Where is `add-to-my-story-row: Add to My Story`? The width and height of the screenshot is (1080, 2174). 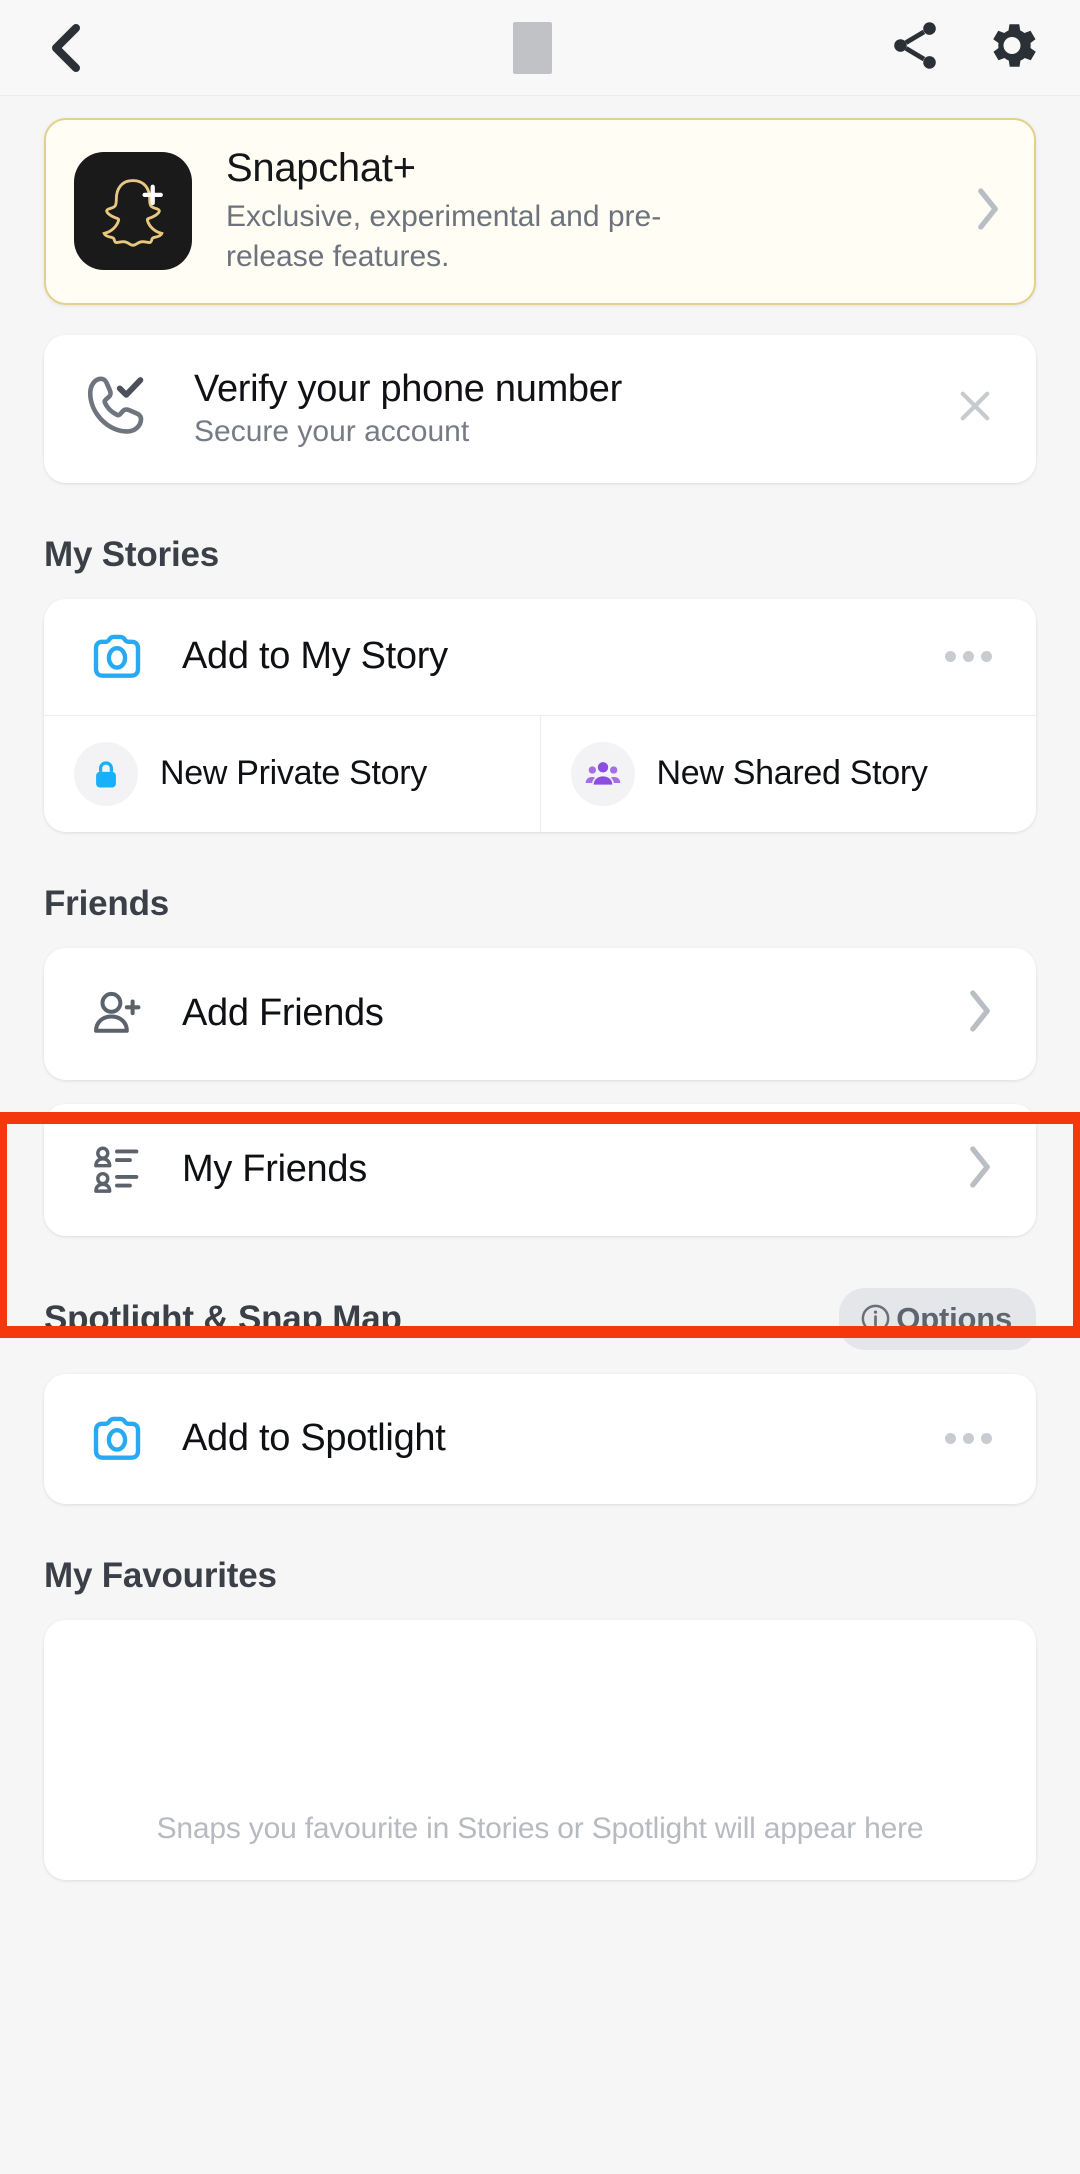 add-to-my-story-row: Add to My Story is located at coordinates (540, 657).